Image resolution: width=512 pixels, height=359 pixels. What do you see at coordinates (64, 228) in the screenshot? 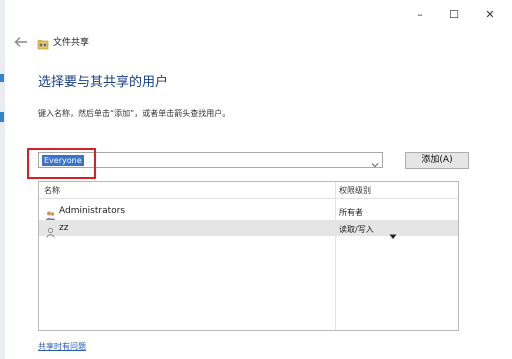
I see `row-user-name: zz` at bounding box center [64, 228].